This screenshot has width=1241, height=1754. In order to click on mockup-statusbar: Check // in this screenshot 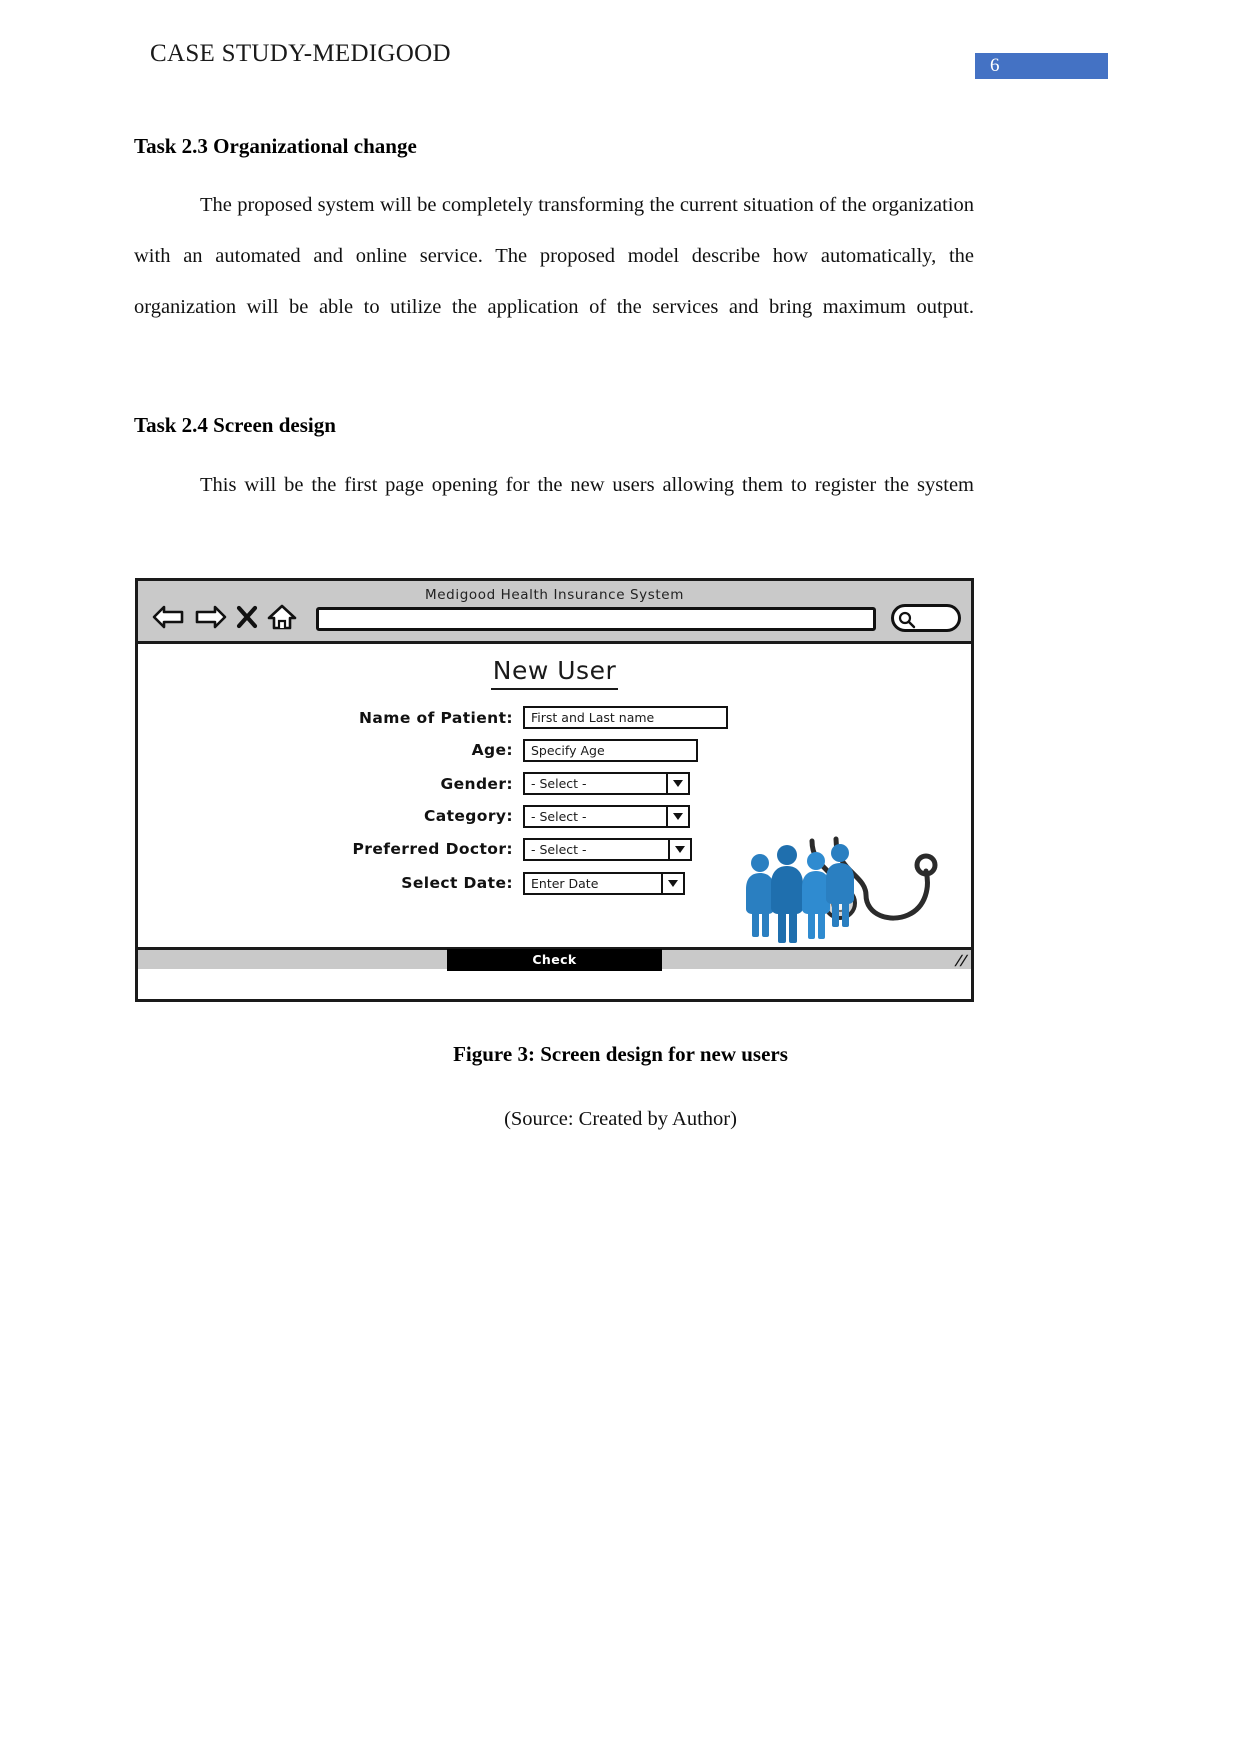, I will do `click(554, 959)`.